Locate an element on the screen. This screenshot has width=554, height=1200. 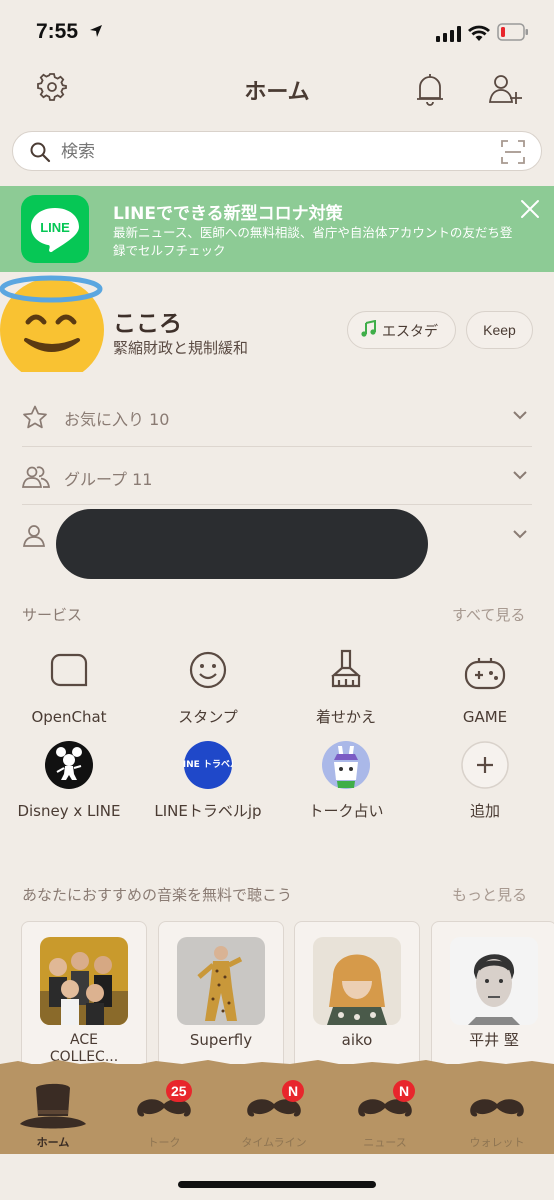
wifi-icon is located at coordinates (479, 33).